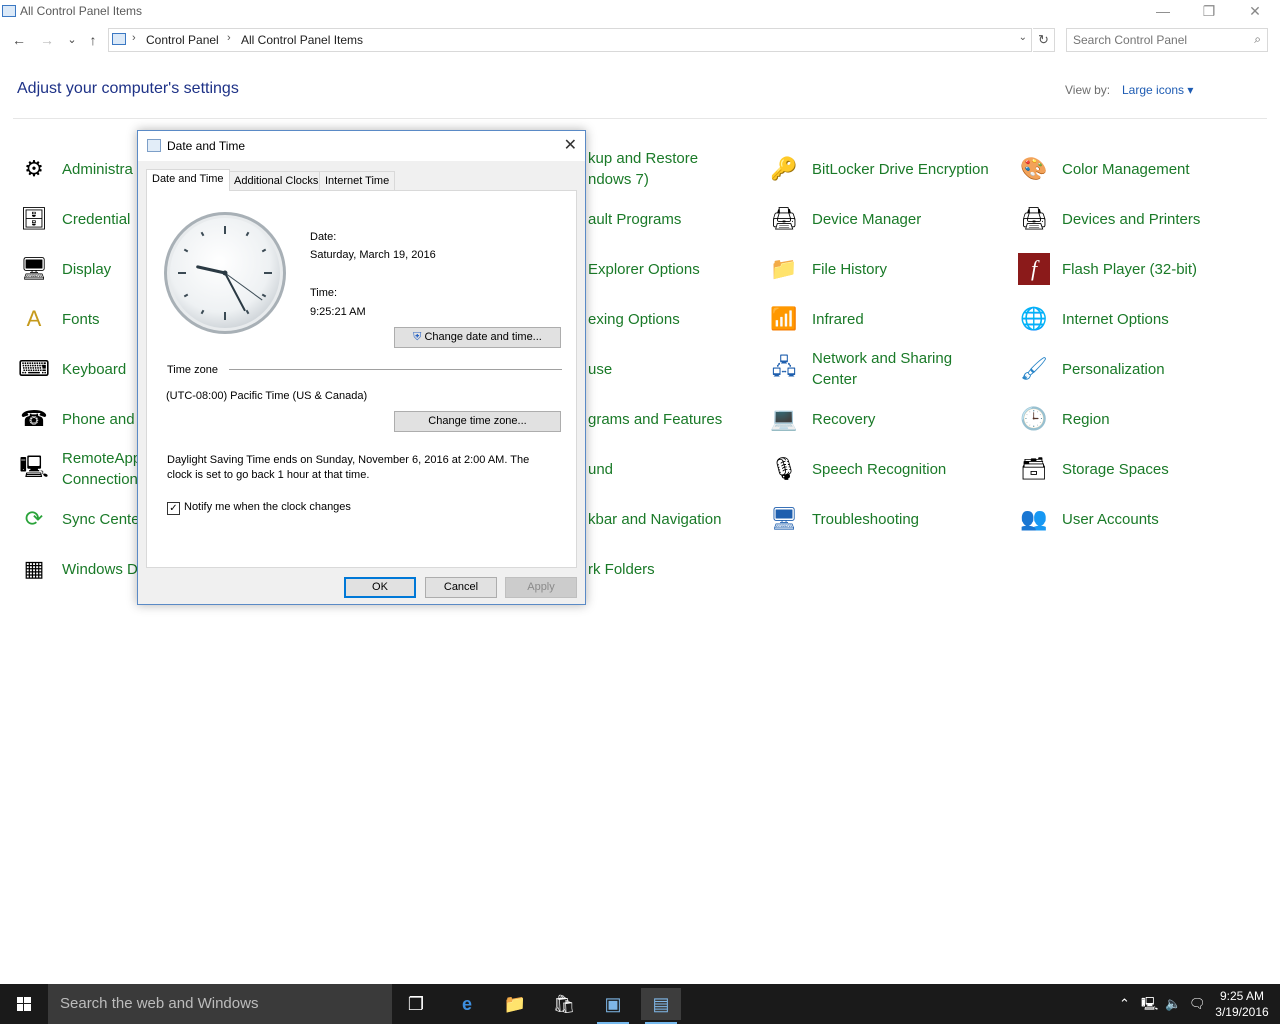 Image resolution: width=1280 pixels, height=1027 pixels. I want to click on dialog-titlebar: Date and Time ✕, so click(361, 146).